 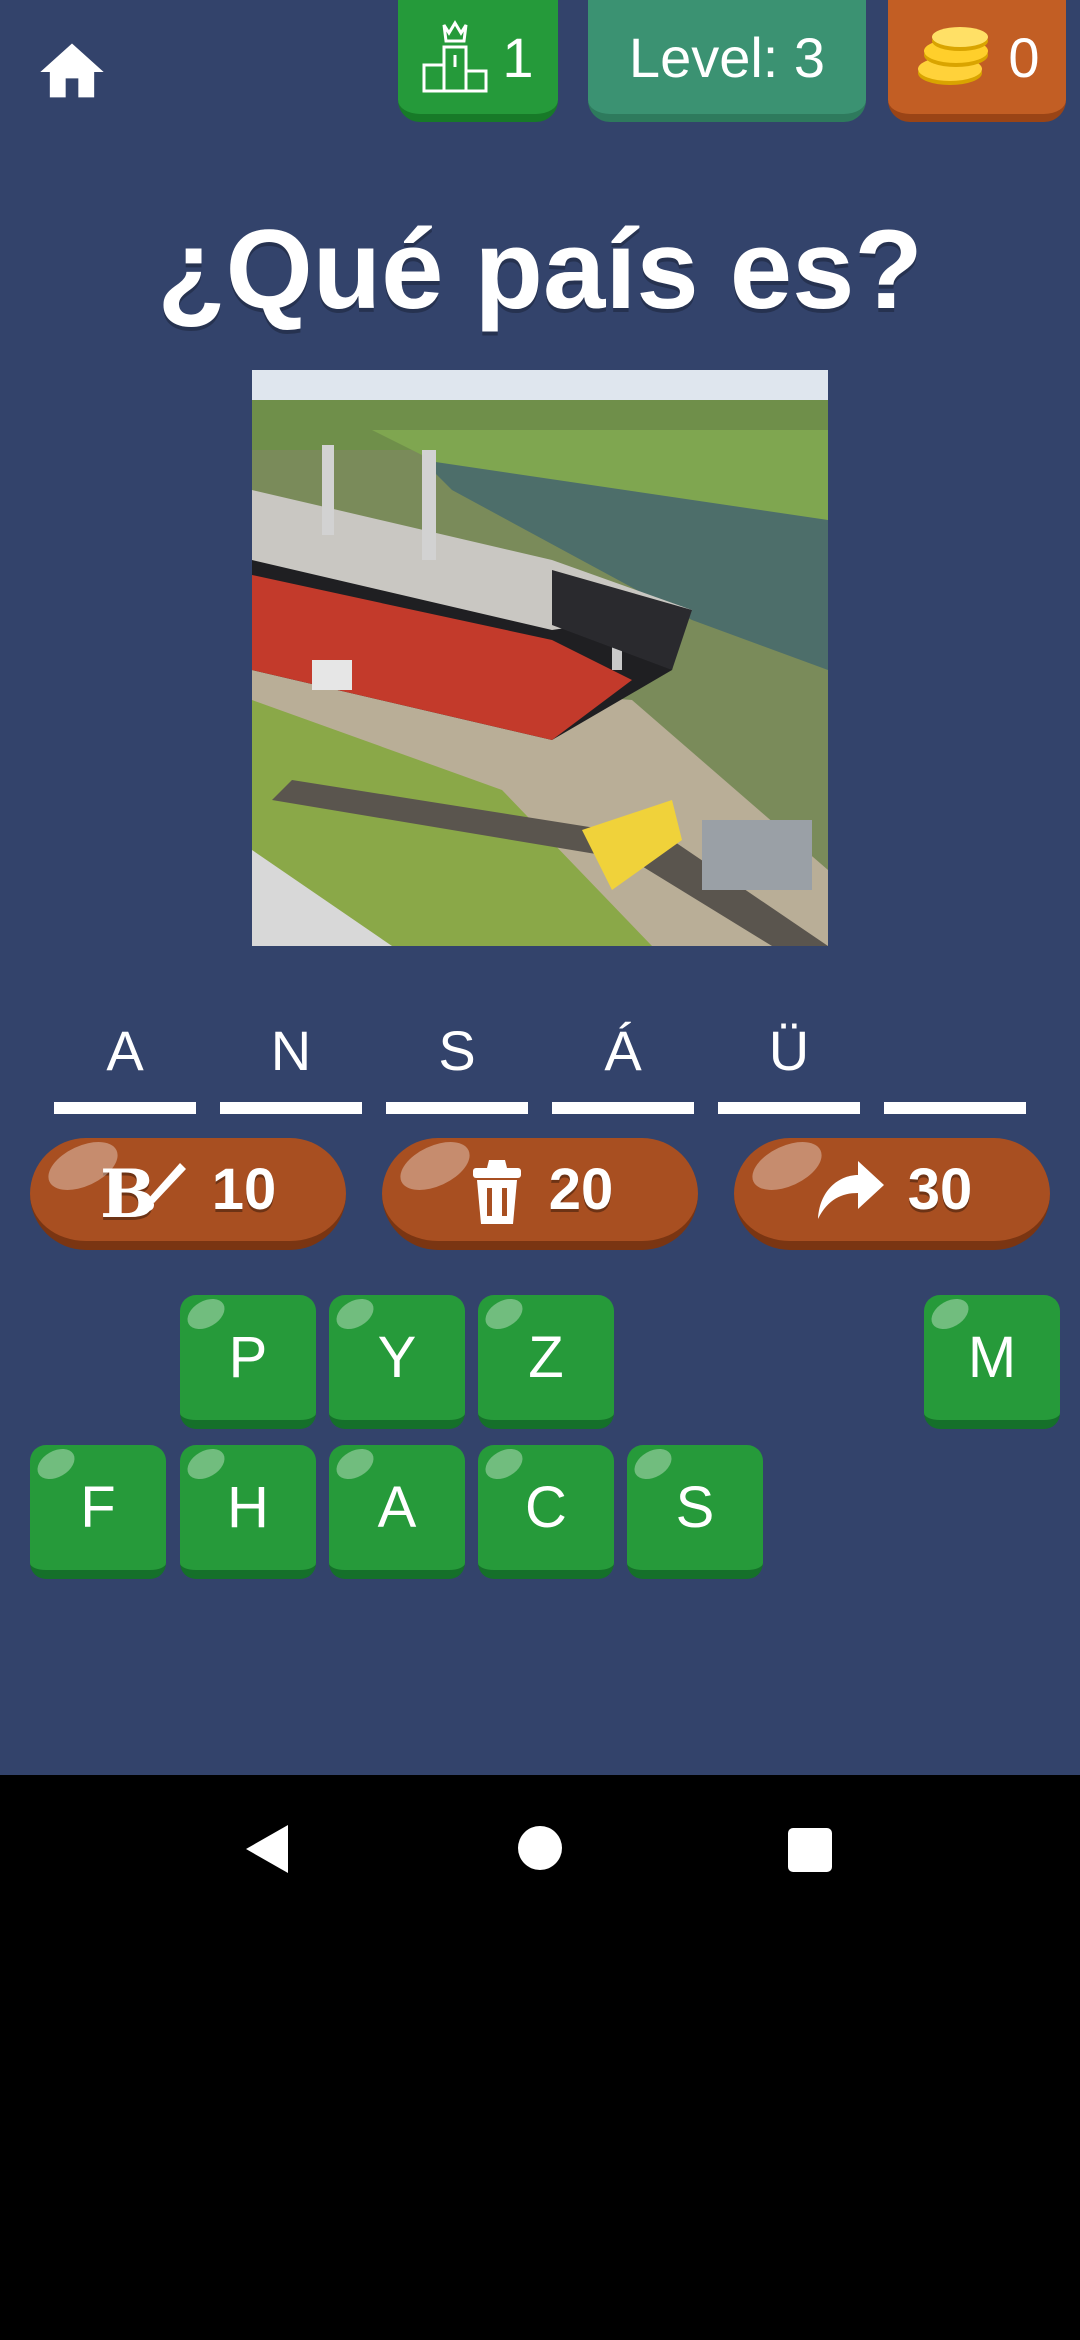 I want to click on letter-key: F, so click(x=98, y=1510).